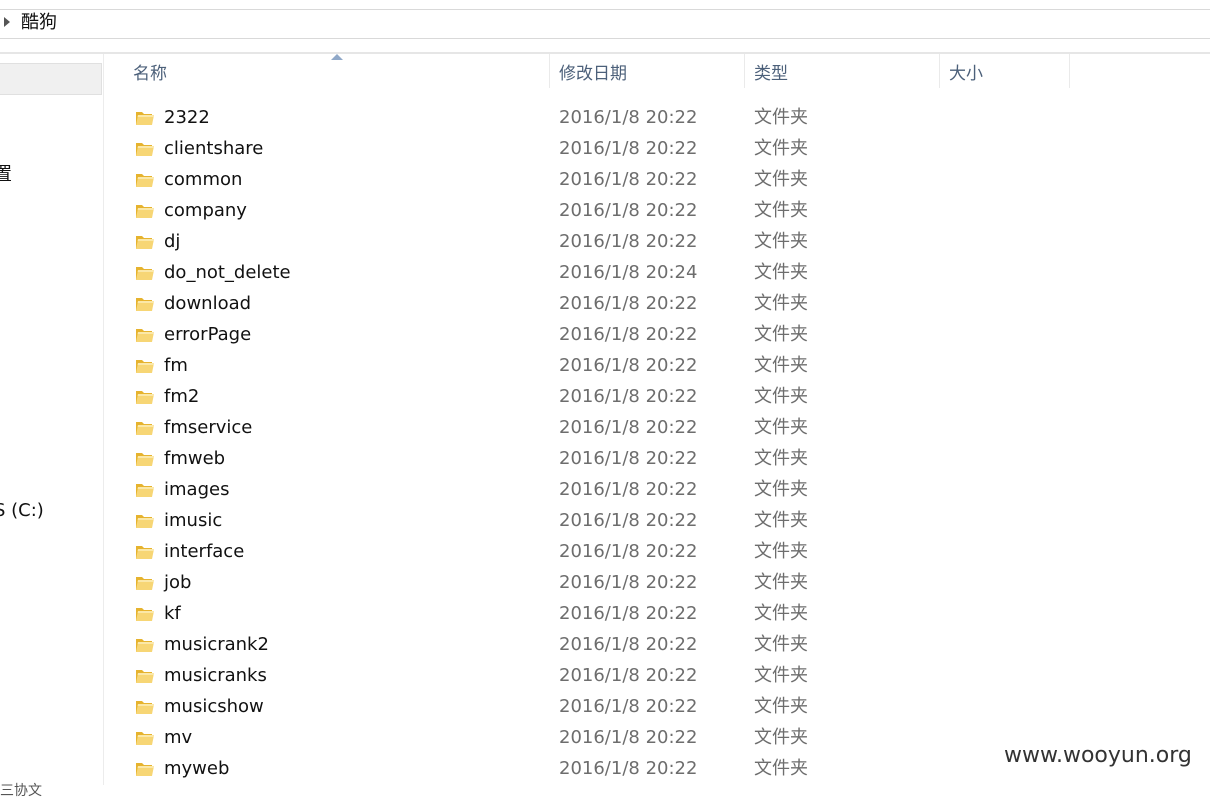 The width and height of the screenshot is (1210, 800). I want to click on file-row: job 2016/1/8 20:22 文件夹, so click(657, 583).